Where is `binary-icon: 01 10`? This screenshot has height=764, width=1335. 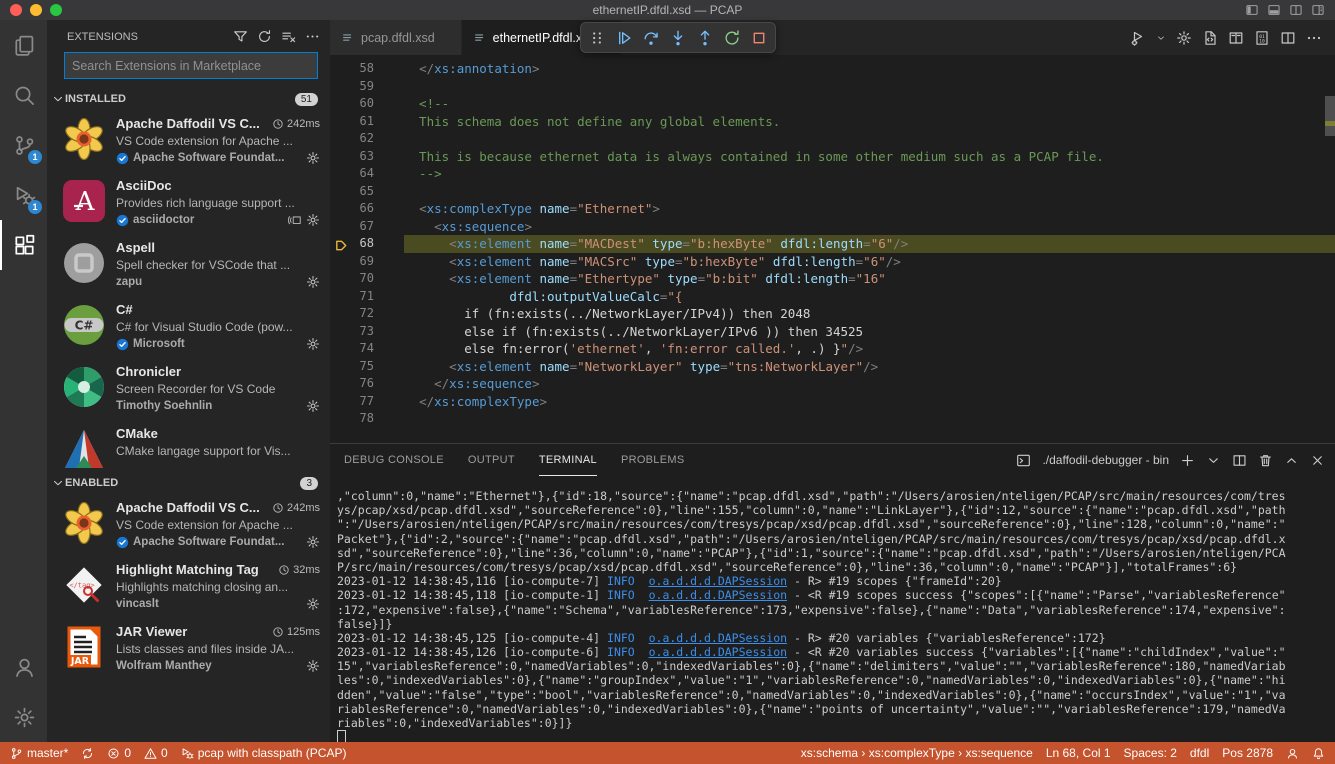
binary-icon: 01 10 is located at coordinates (1262, 38).